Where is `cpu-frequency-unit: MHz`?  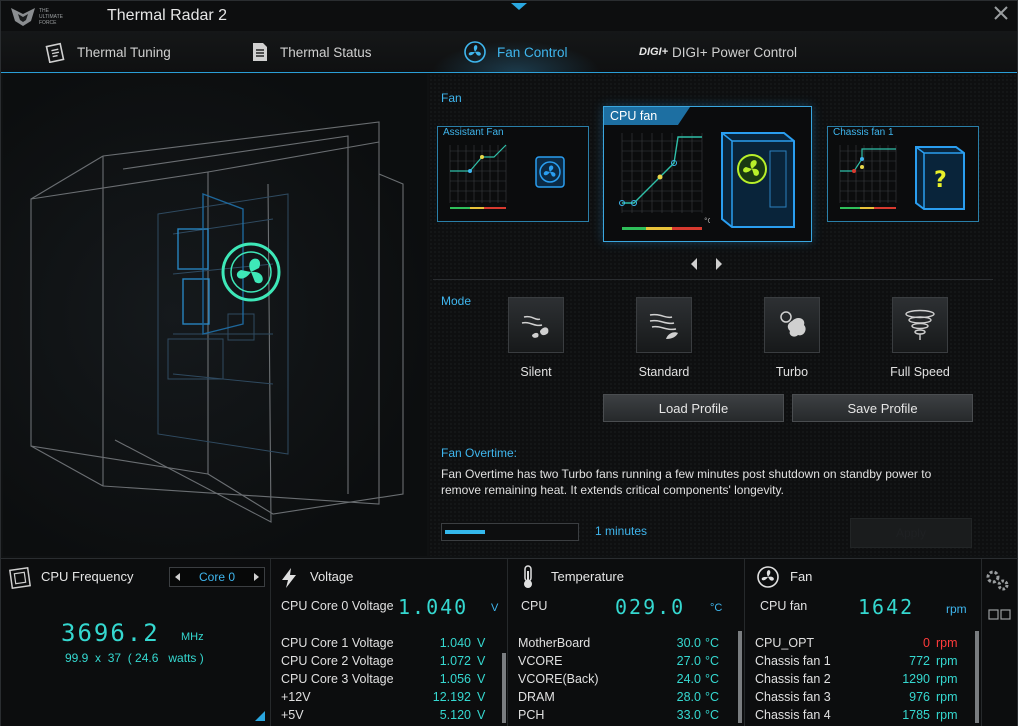
cpu-frequency-unit: MHz is located at coordinates (192, 637).